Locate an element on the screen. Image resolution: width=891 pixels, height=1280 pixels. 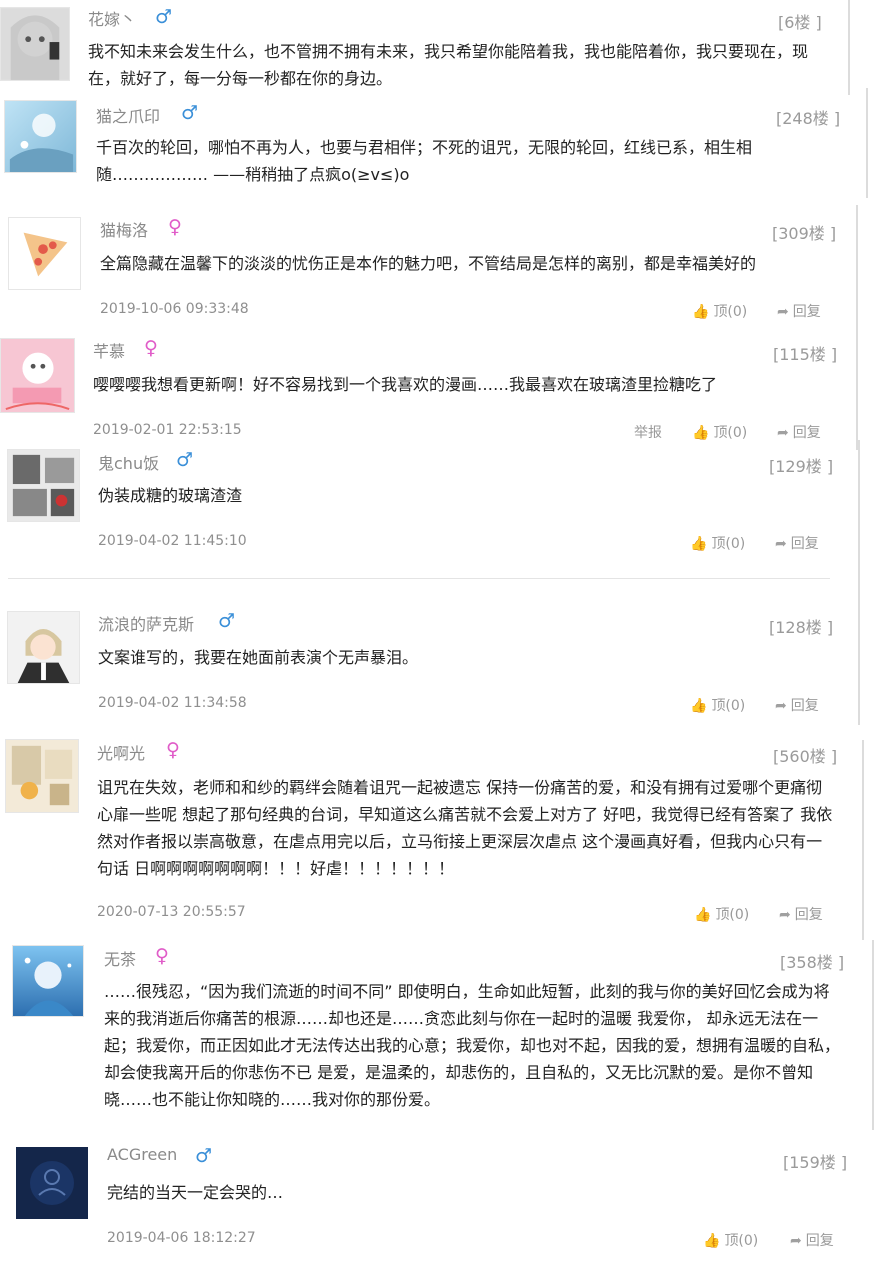
floor-number: [248楼 ] is located at coordinates (808, 118).